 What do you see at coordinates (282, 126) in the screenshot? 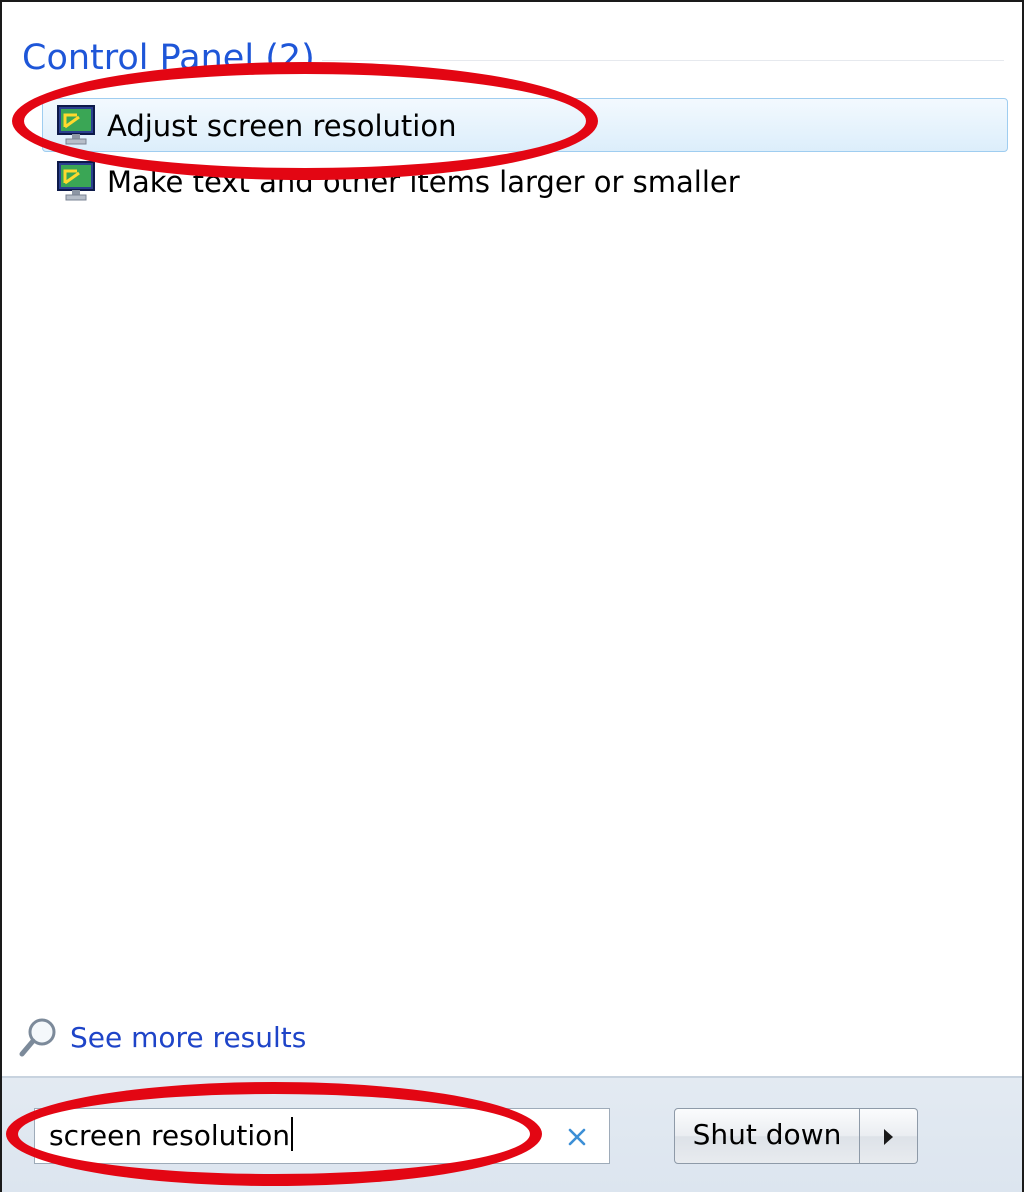
I see `result-label: Adjust screen resolution` at bounding box center [282, 126].